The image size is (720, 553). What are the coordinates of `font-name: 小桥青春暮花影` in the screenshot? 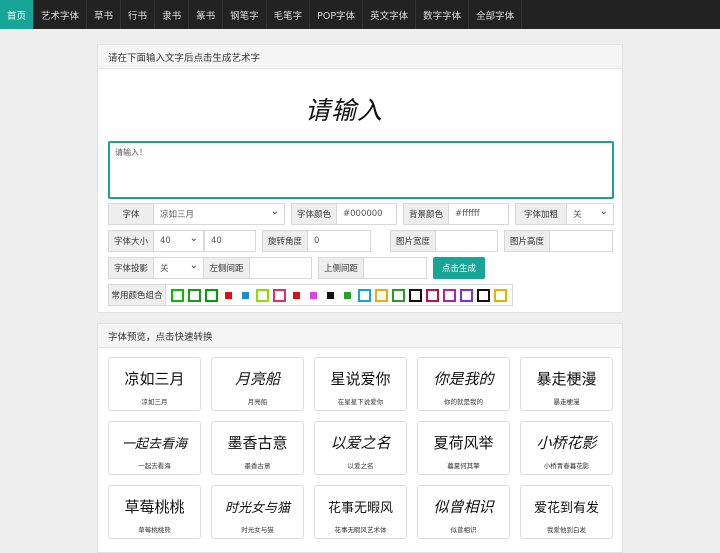 It's located at (566, 466).